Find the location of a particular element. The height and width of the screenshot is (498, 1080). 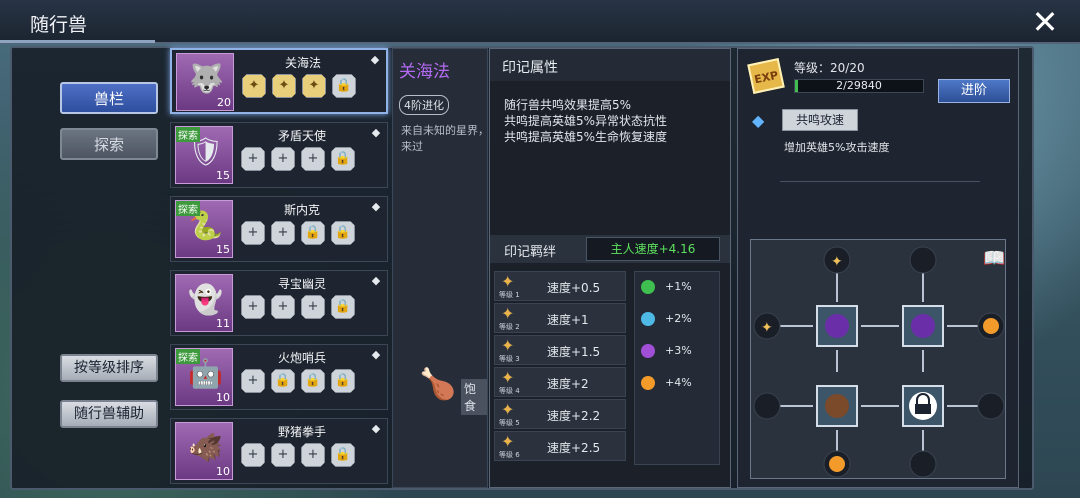

detail-column: 关海法 4阶进化 来自未知的星界，来过 🍗 饱食 is located at coordinates (440, 268).